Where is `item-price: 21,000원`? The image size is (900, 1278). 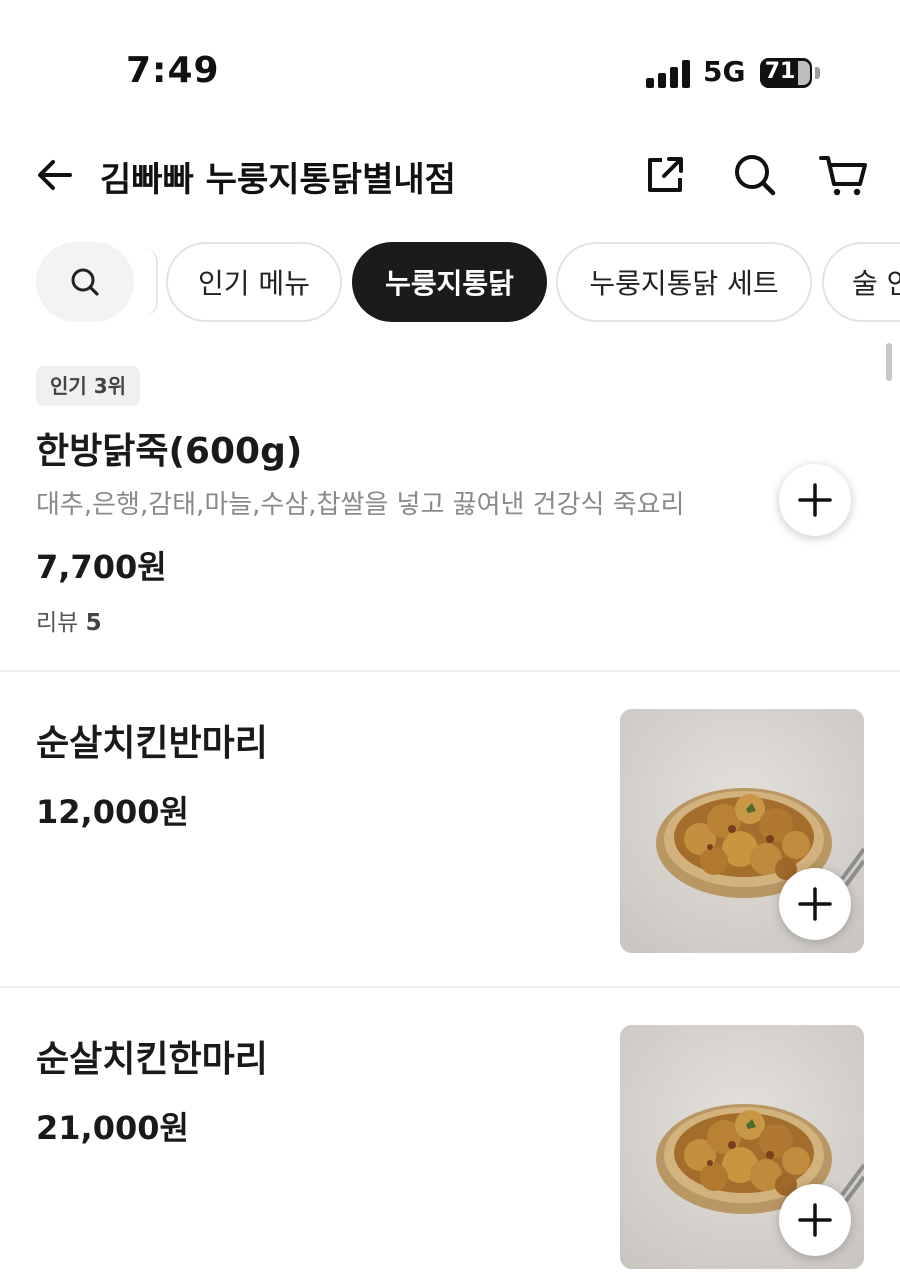 item-price: 21,000원 is located at coordinates (112, 1128).